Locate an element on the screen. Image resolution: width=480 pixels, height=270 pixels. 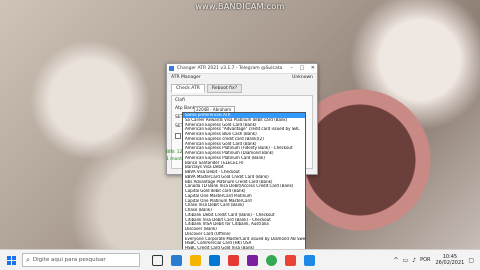
store-icon is located at coordinates (214, 260).